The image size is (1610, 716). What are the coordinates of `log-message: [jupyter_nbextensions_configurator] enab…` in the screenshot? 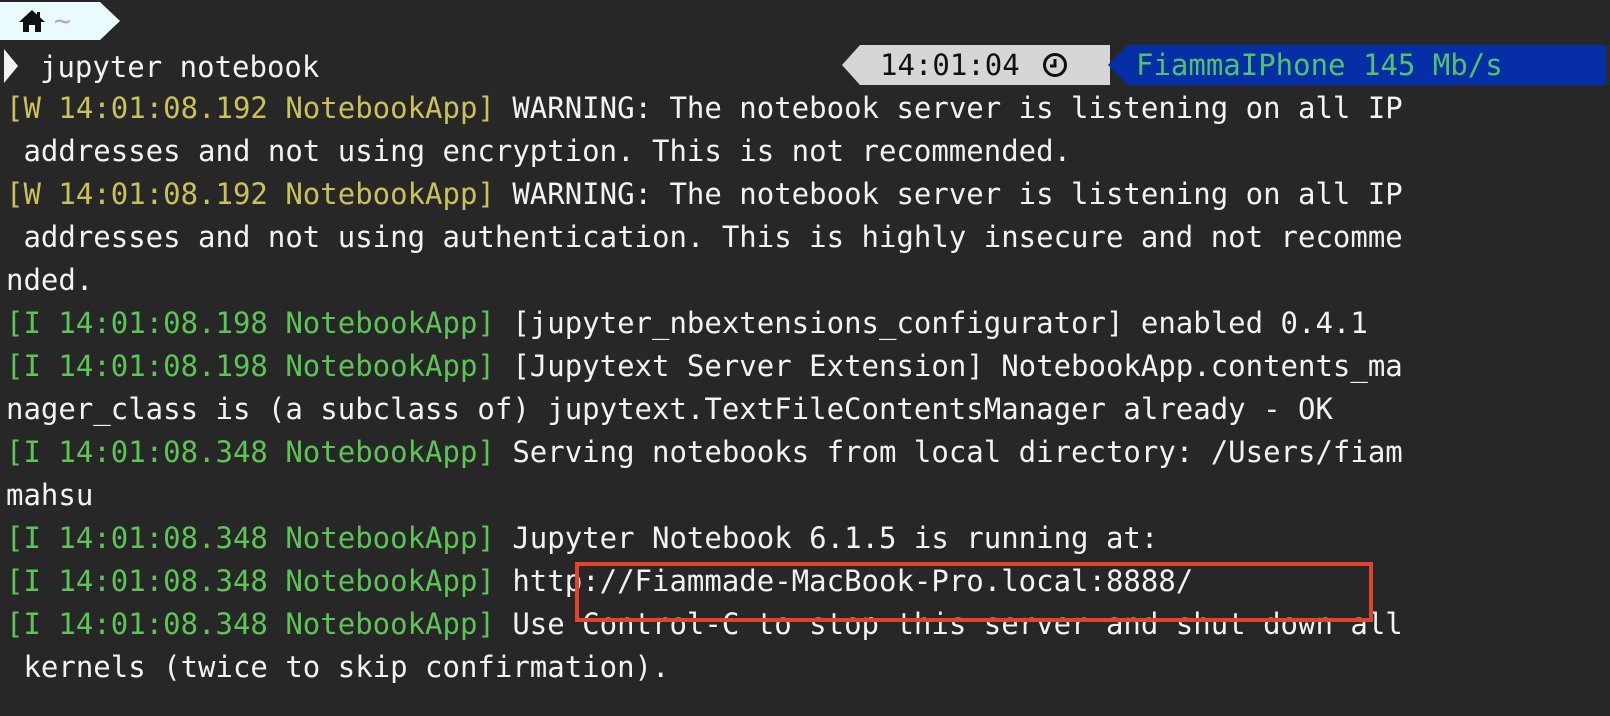 It's located at (931, 323).